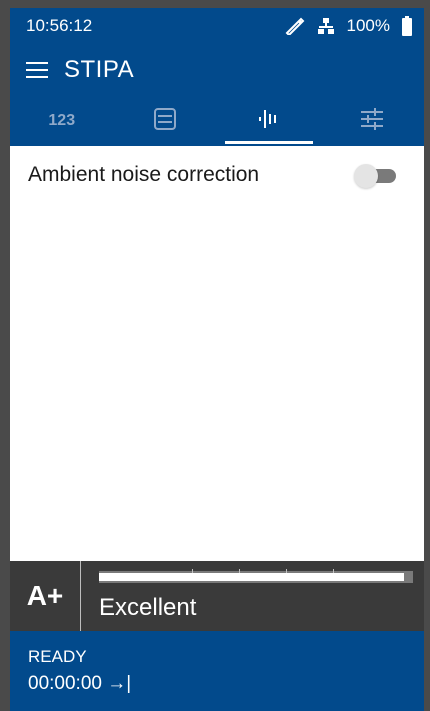  I want to click on tab-numbers-label: 123, so click(62, 120).